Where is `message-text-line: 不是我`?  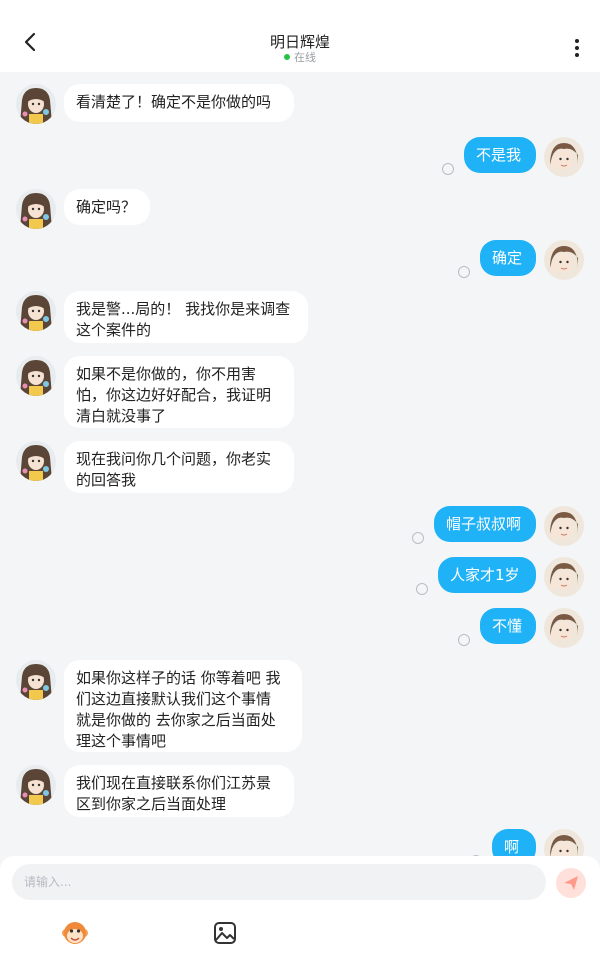 message-text-line: 不是我 is located at coordinates (499, 155).